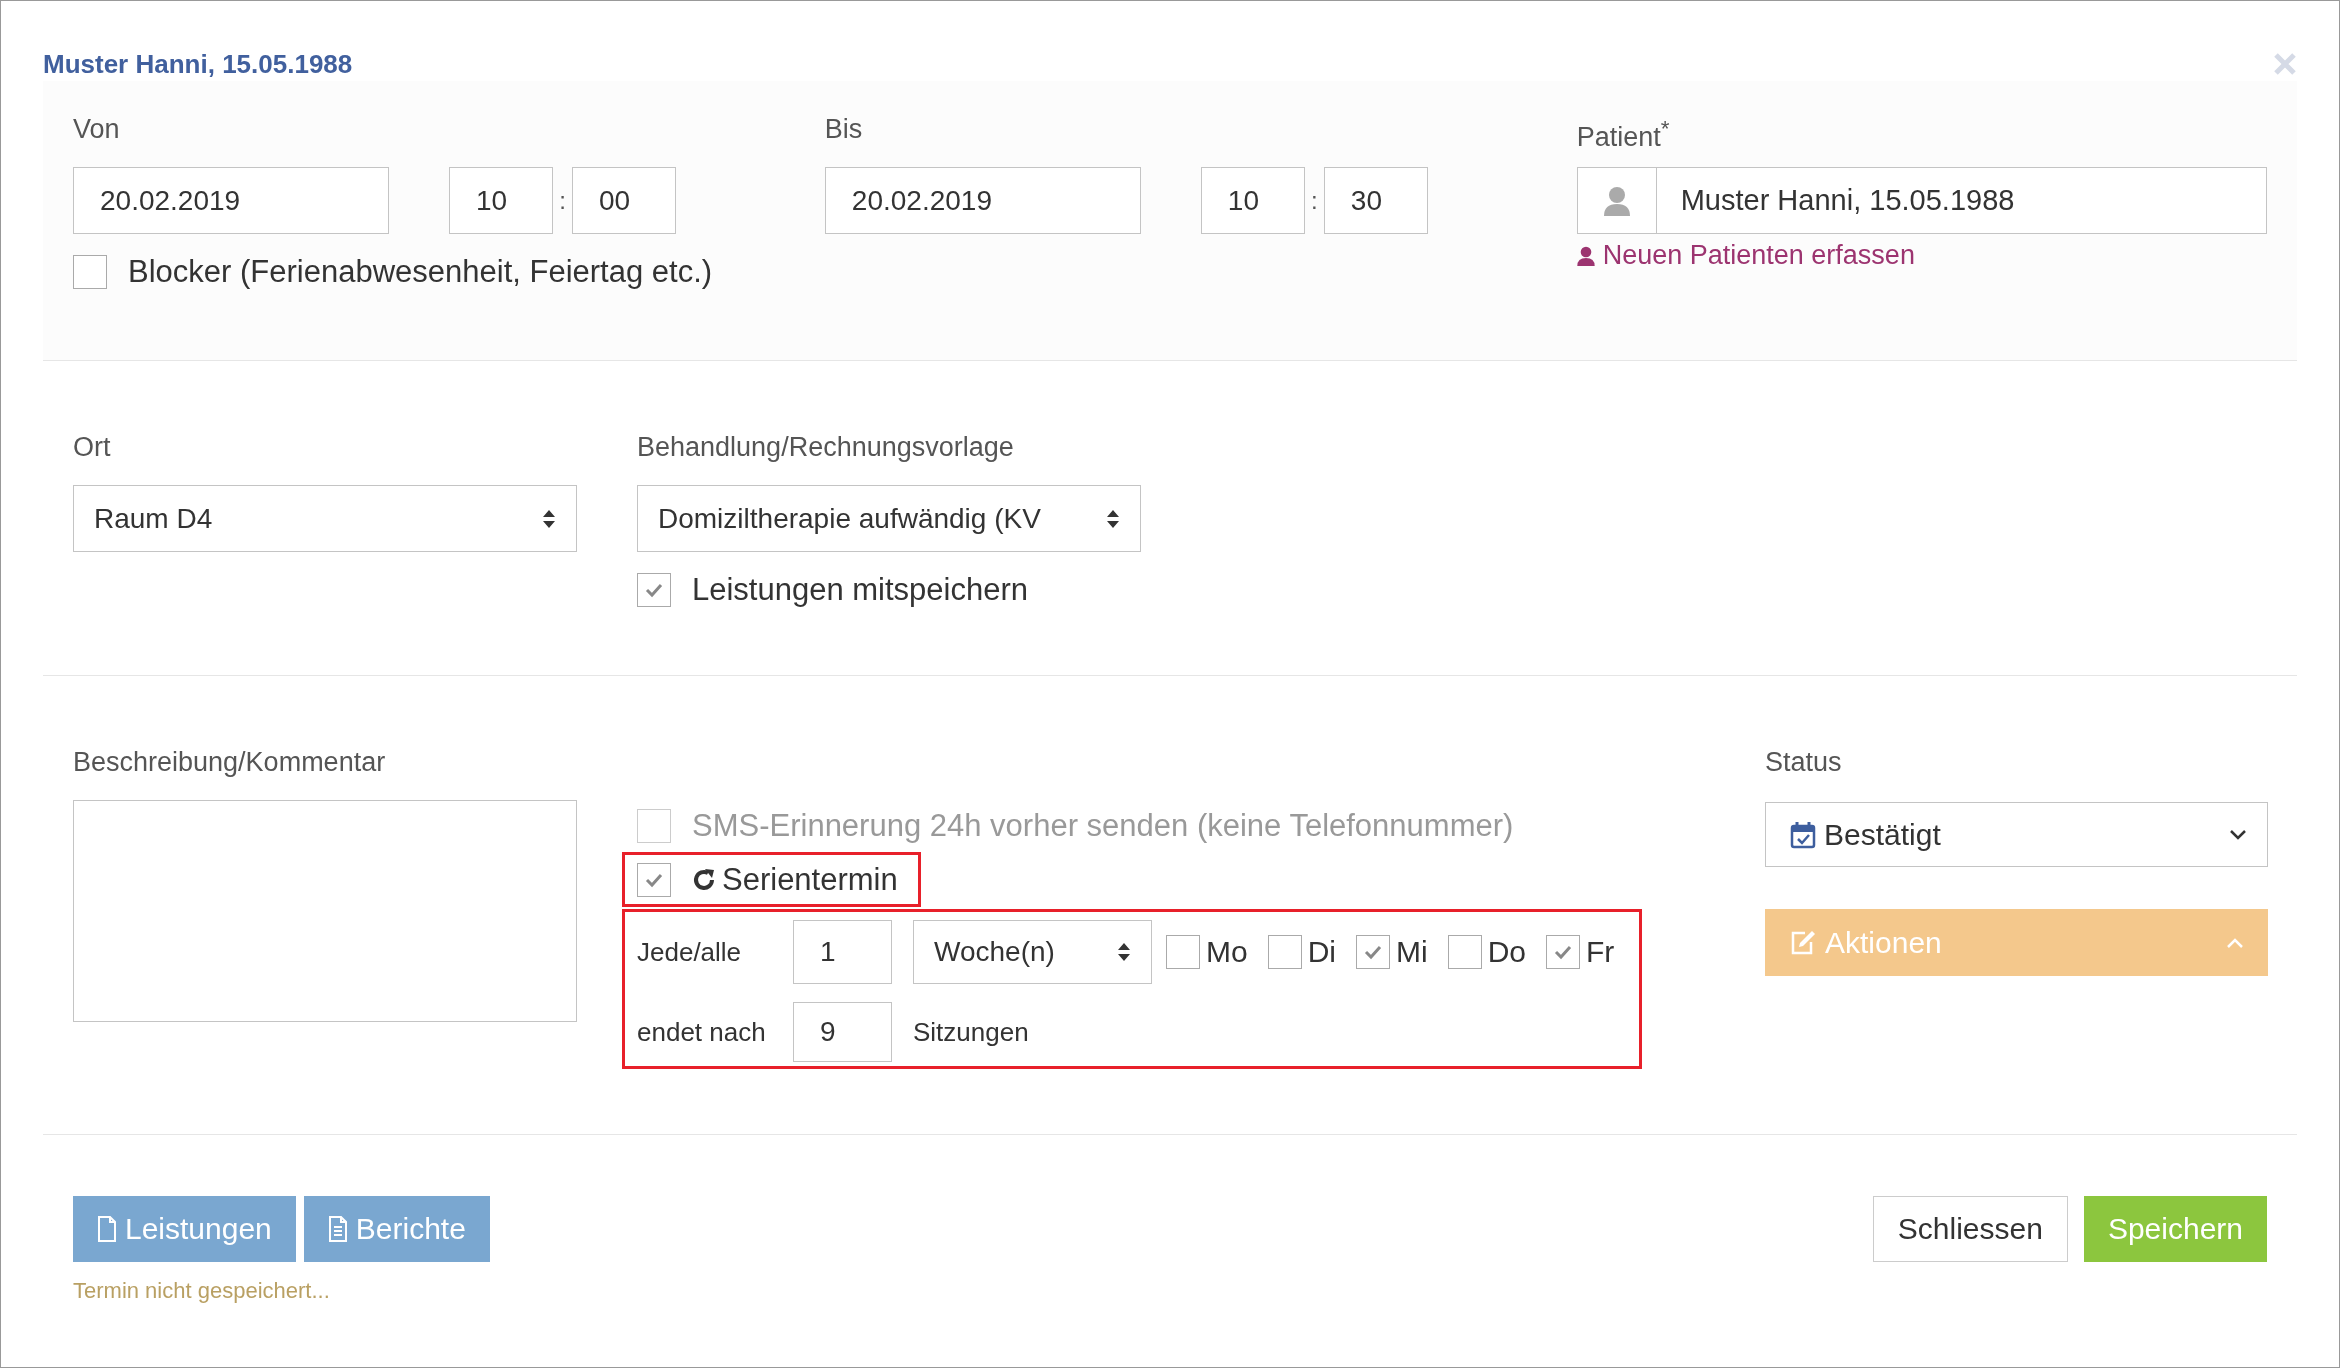 Image resolution: width=2340 pixels, height=1368 pixels. What do you see at coordinates (1412, 952) in the screenshot?
I see `weekday-label: Mi` at bounding box center [1412, 952].